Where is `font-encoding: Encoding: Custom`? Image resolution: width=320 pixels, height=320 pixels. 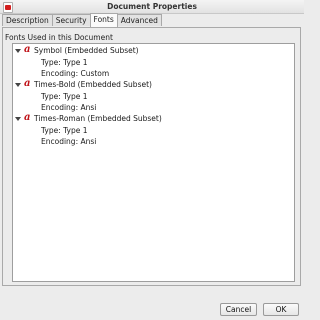 font-encoding: Encoding: Custom is located at coordinates (75, 73).